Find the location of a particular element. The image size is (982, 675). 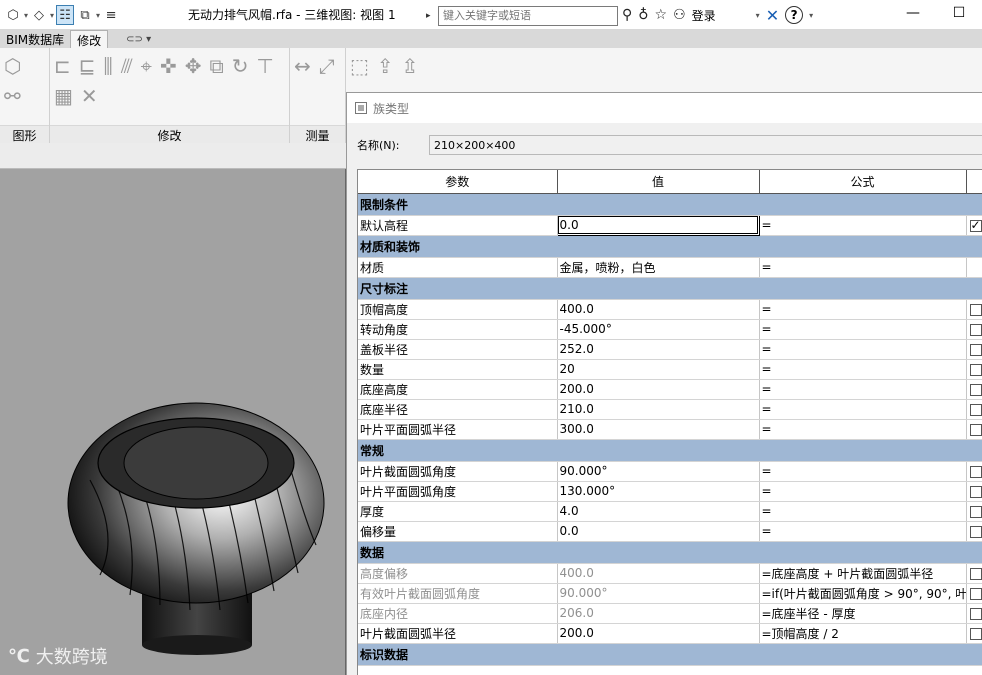

search-input is located at coordinates (528, 15).